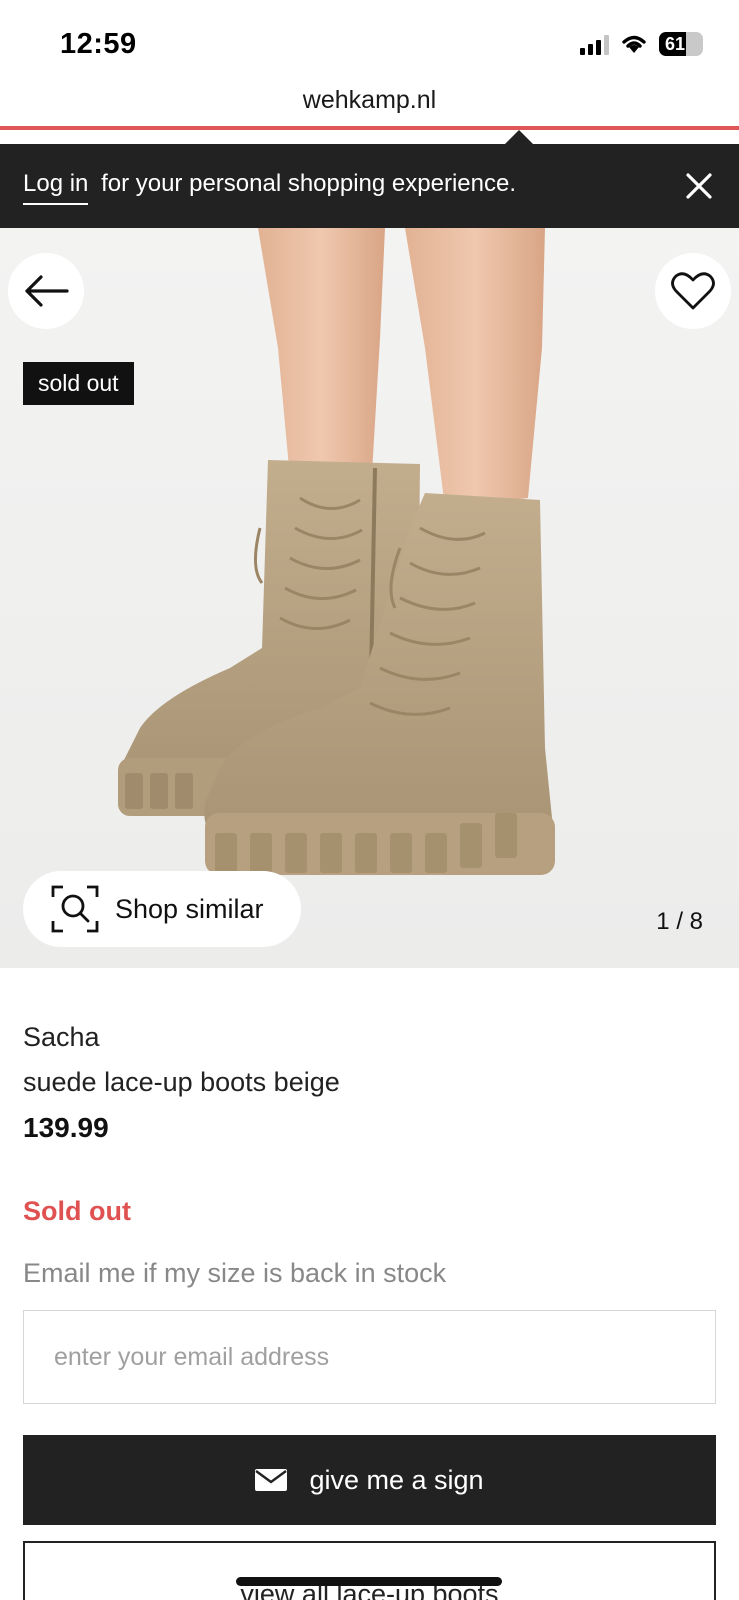 This screenshot has height=1600, width=739. I want to click on url-bar: wehkamp.nl, so click(369, 103).